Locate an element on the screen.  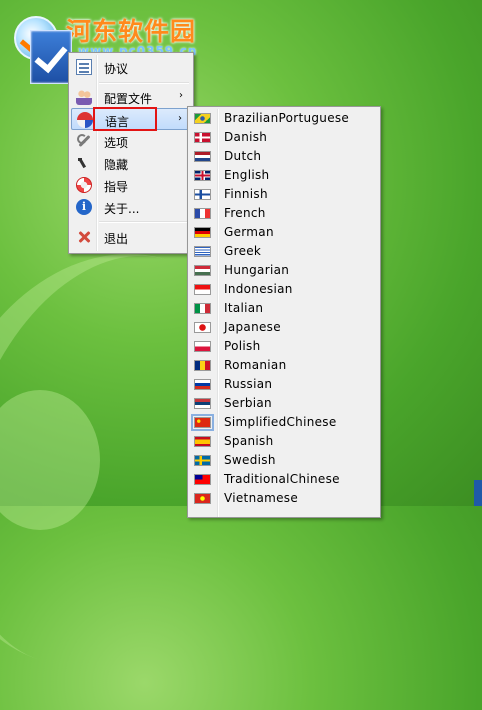
menu-item-label: 隐藏 is located at coordinates (116, 165).